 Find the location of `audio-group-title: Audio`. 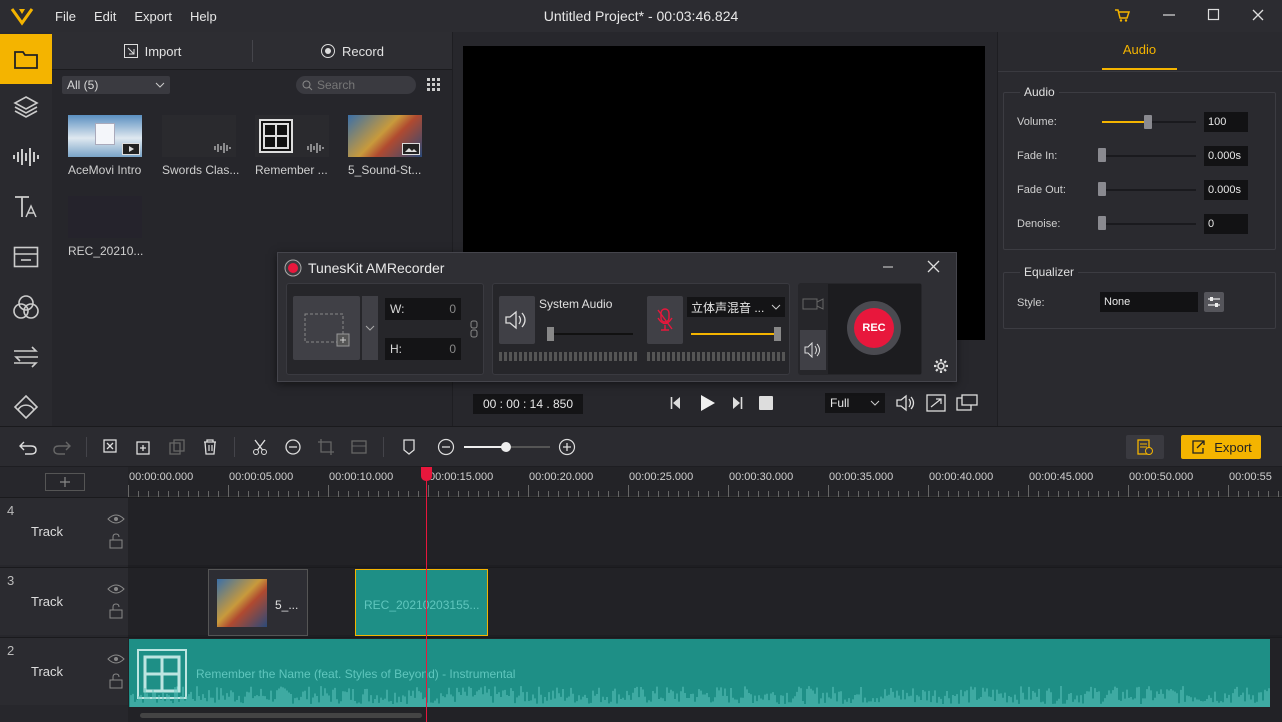

audio-group-title: Audio is located at coordinates (1039, 92).